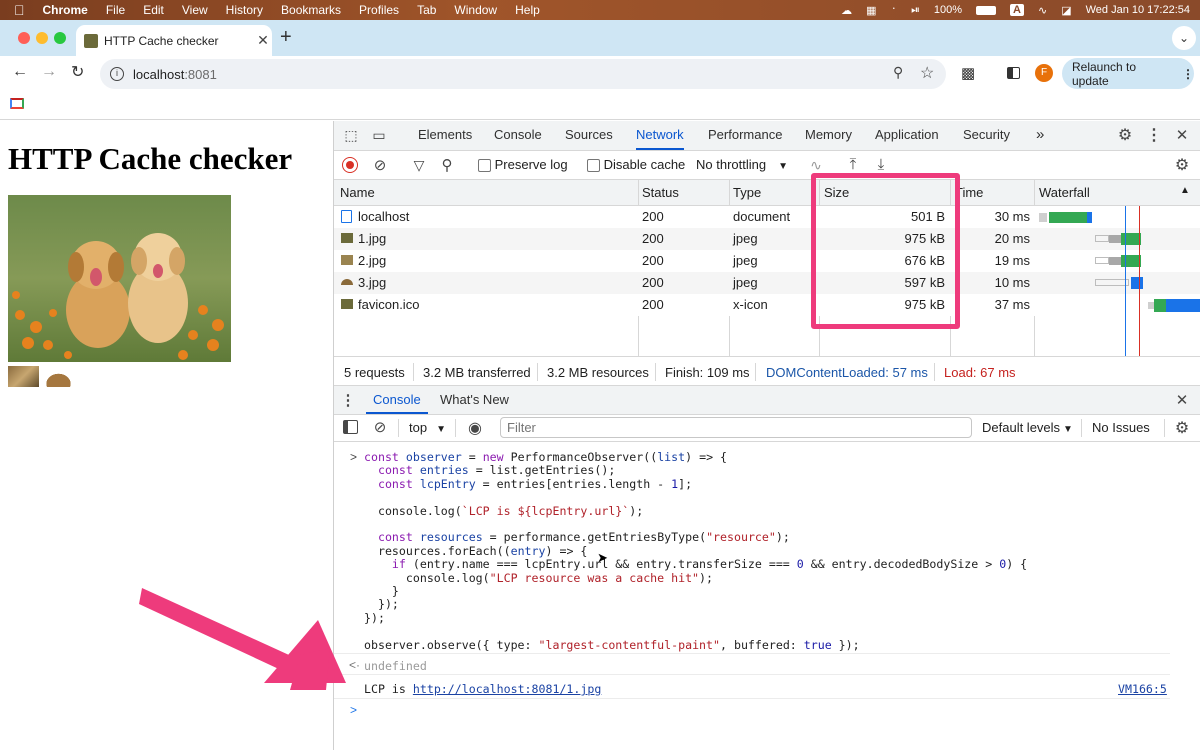 Image resolution: width=1200 pixels, height=750 pixels. What do you see at coordinates (353, 710) in the screenshot?
I see `console-prompt-icon: >` at bounding box center [353, 710].